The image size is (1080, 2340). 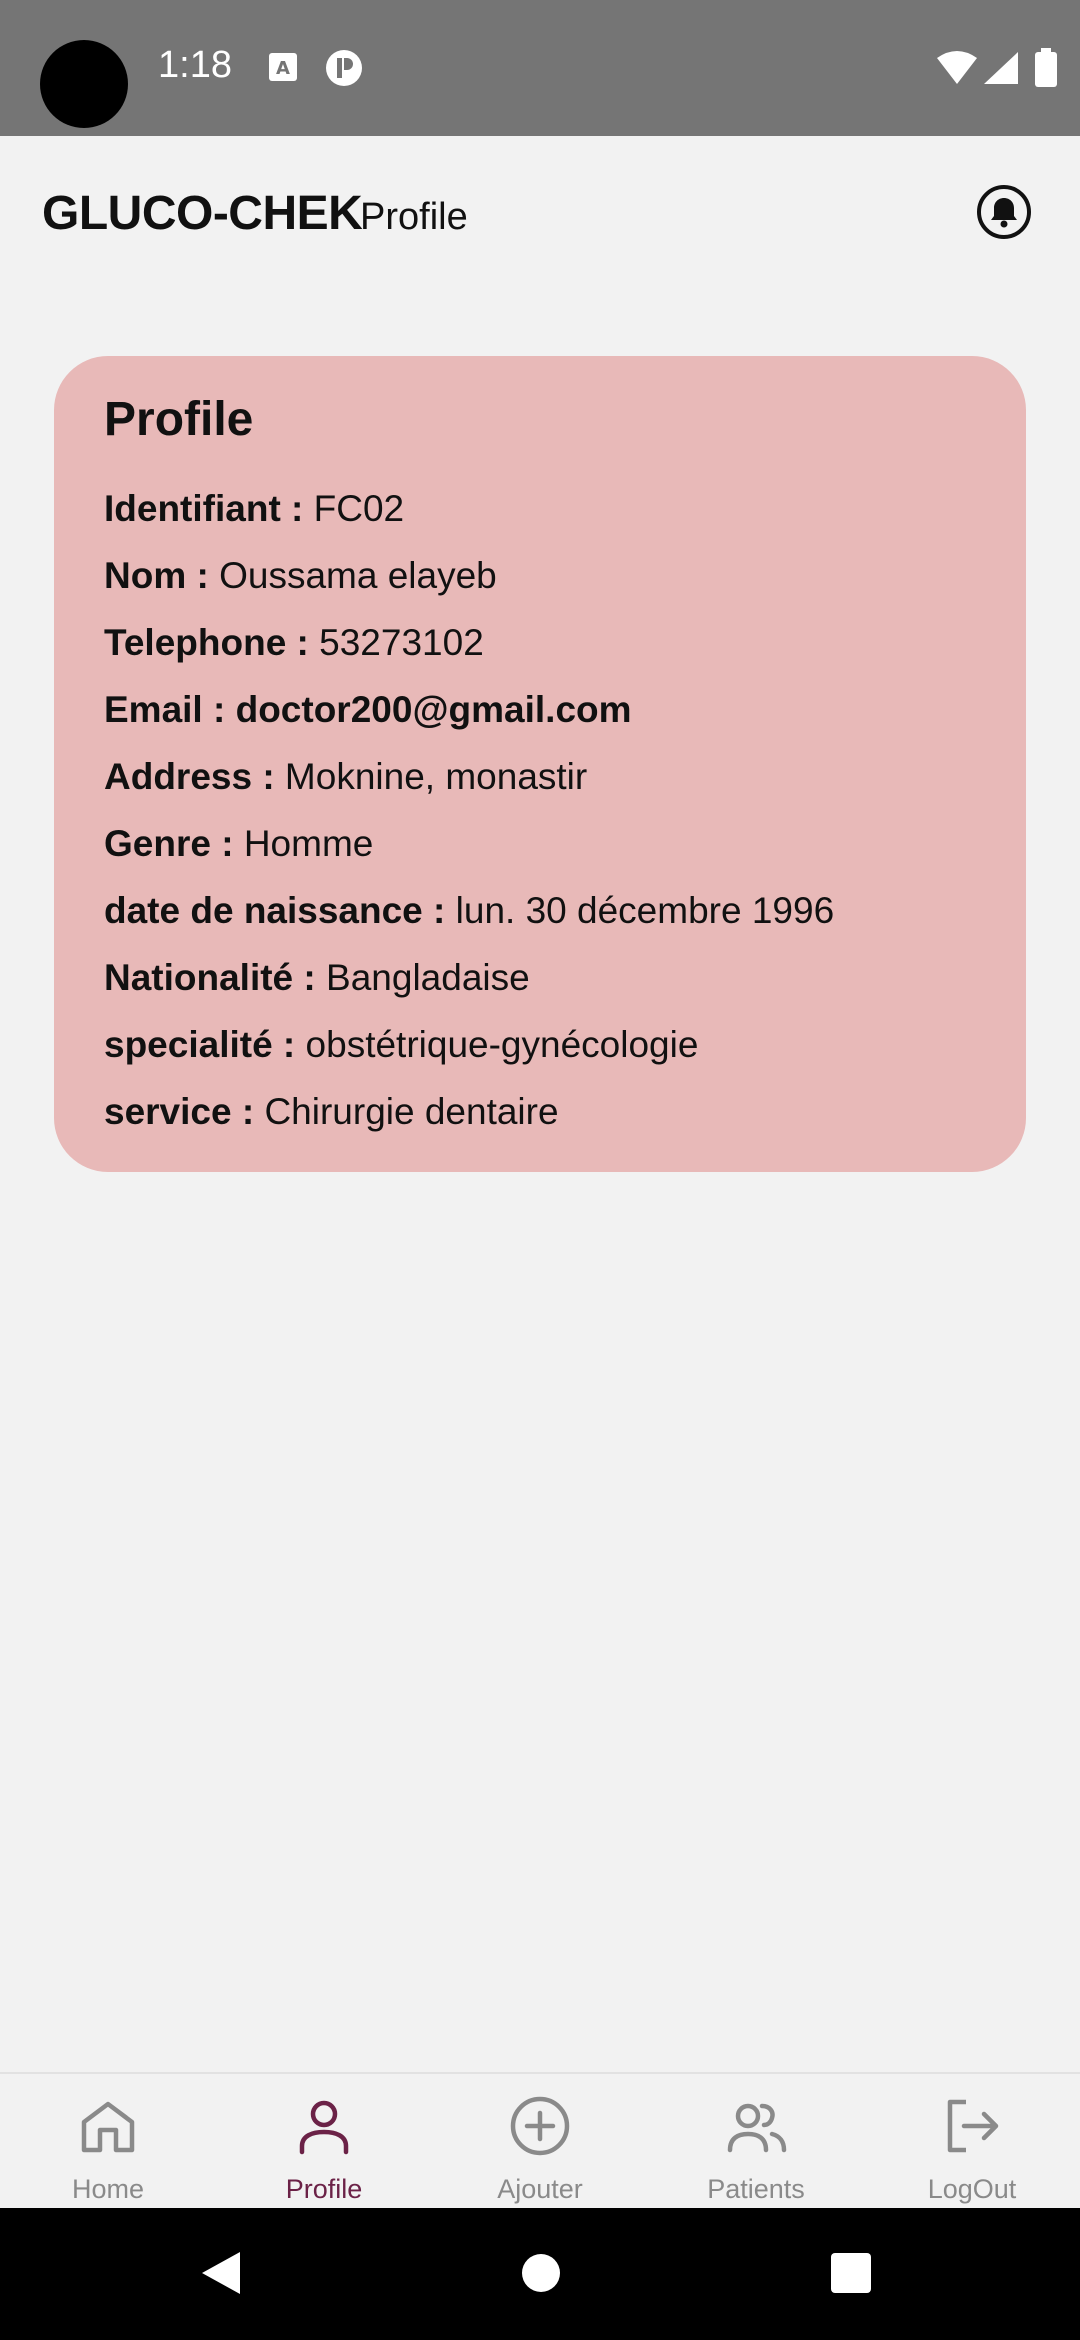 I want to click on field-value: Moknine, monastir, so click(x=431, y=776).